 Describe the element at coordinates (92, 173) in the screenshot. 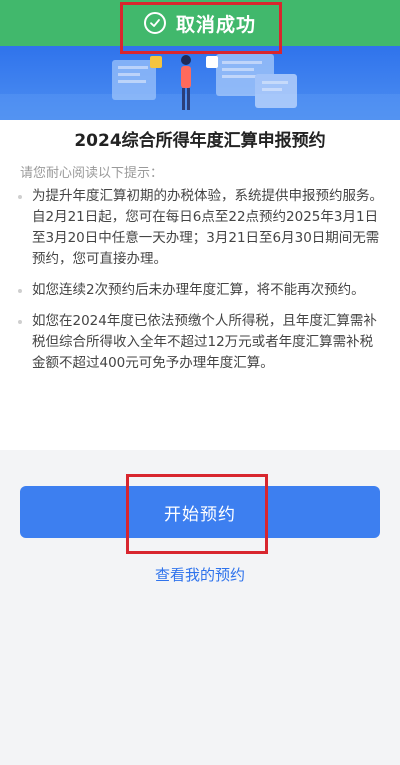

I see `hint-text: 请您耐心阅读以下提示：` at that location.